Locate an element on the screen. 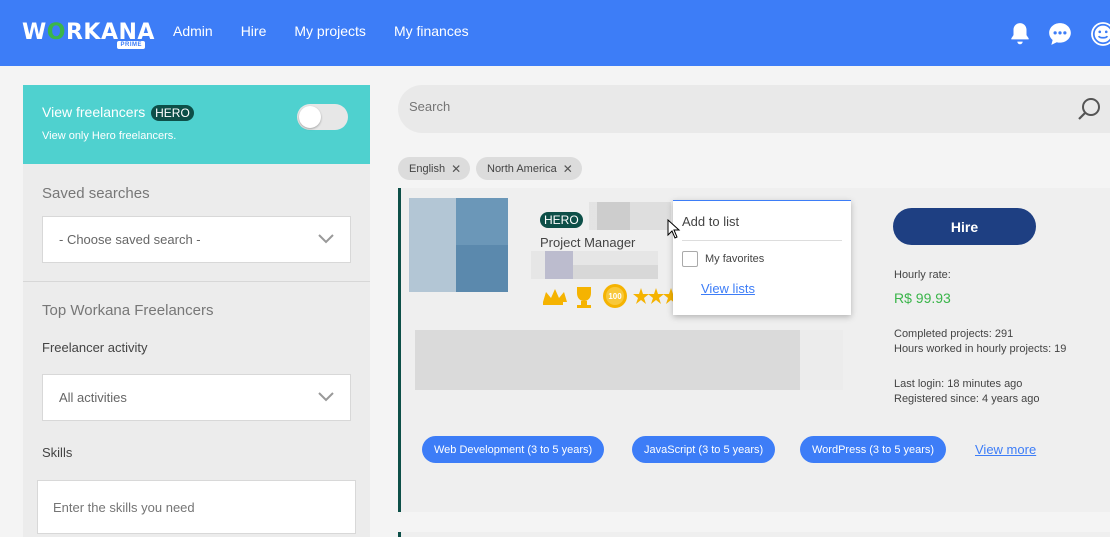  last-login: Last login: 18 minutes ago is located at coordinates (958, 384).